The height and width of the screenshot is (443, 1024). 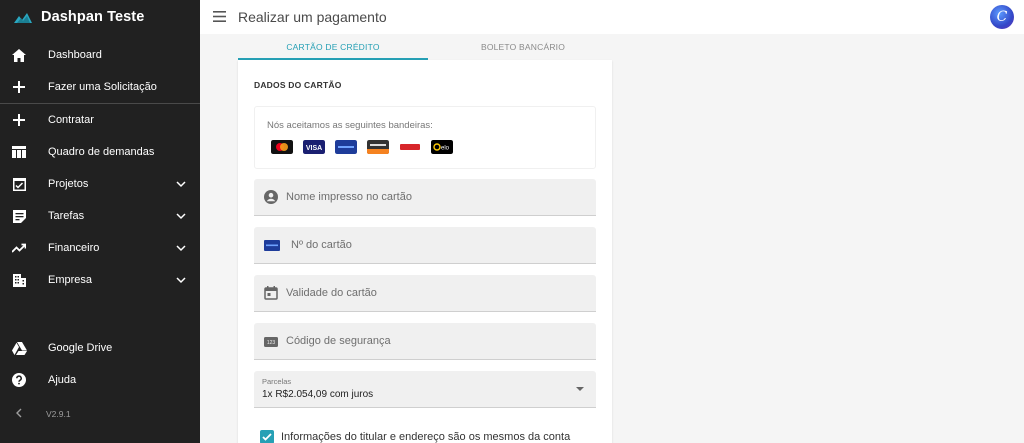 I want to click on sidebar-item-google-drive: Google Drive, so click(x=100, y=348).